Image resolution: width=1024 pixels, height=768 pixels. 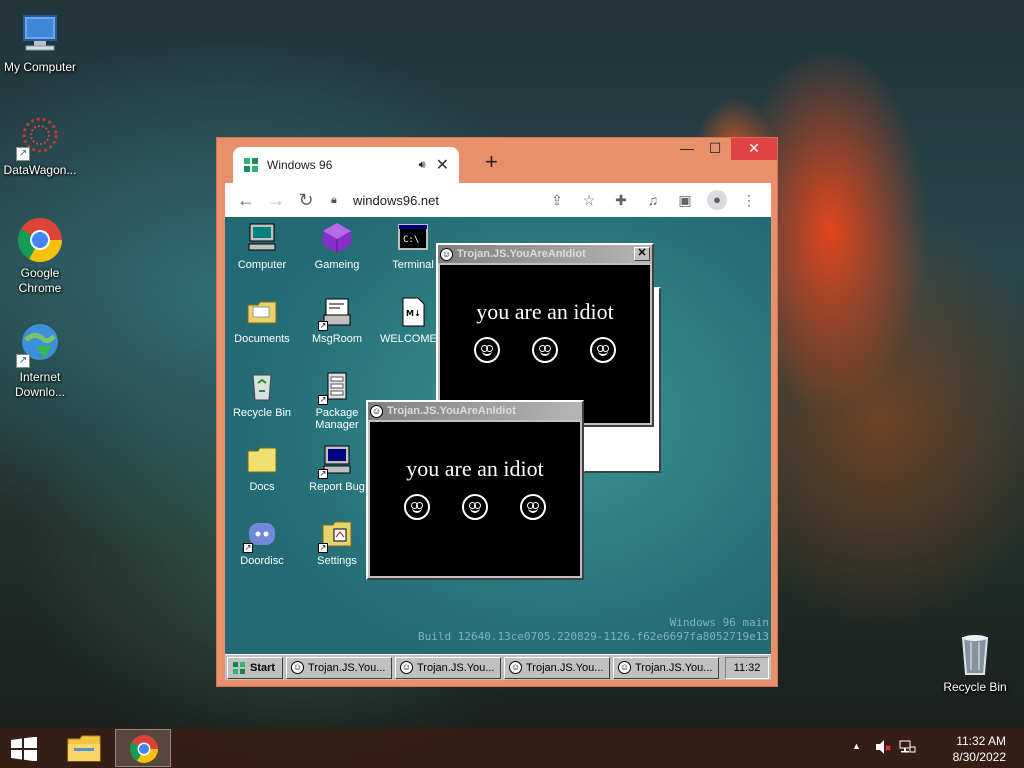 I want to click on w96-clock: 11:32, so click(x=747, y=667).